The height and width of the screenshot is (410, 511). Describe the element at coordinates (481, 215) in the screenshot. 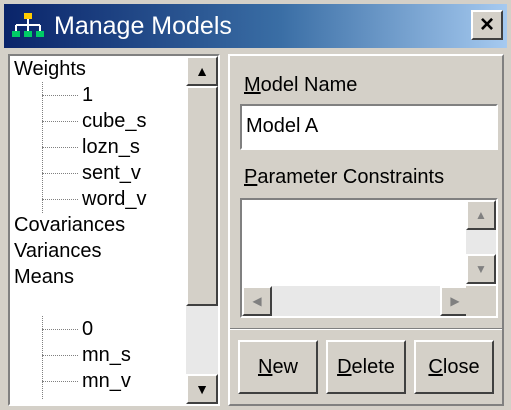

I see `constraints-scroll-up-button: ▲` at that location.